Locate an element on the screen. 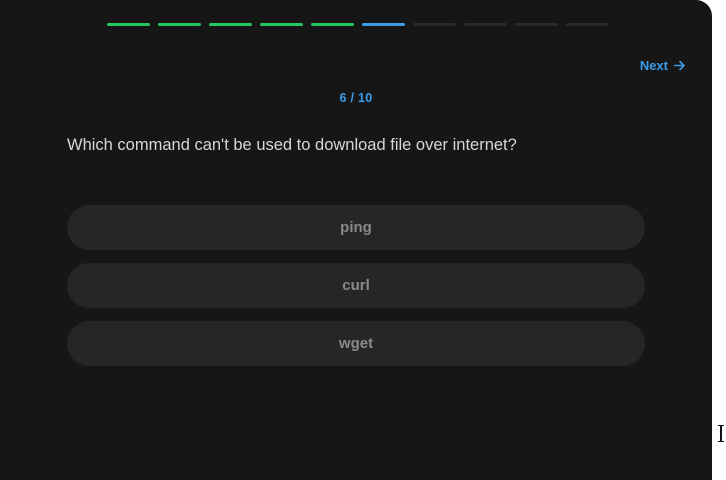 This screenshot has height=480, width=726. answer-option-ping: ping is located at coordinates (356, 227).